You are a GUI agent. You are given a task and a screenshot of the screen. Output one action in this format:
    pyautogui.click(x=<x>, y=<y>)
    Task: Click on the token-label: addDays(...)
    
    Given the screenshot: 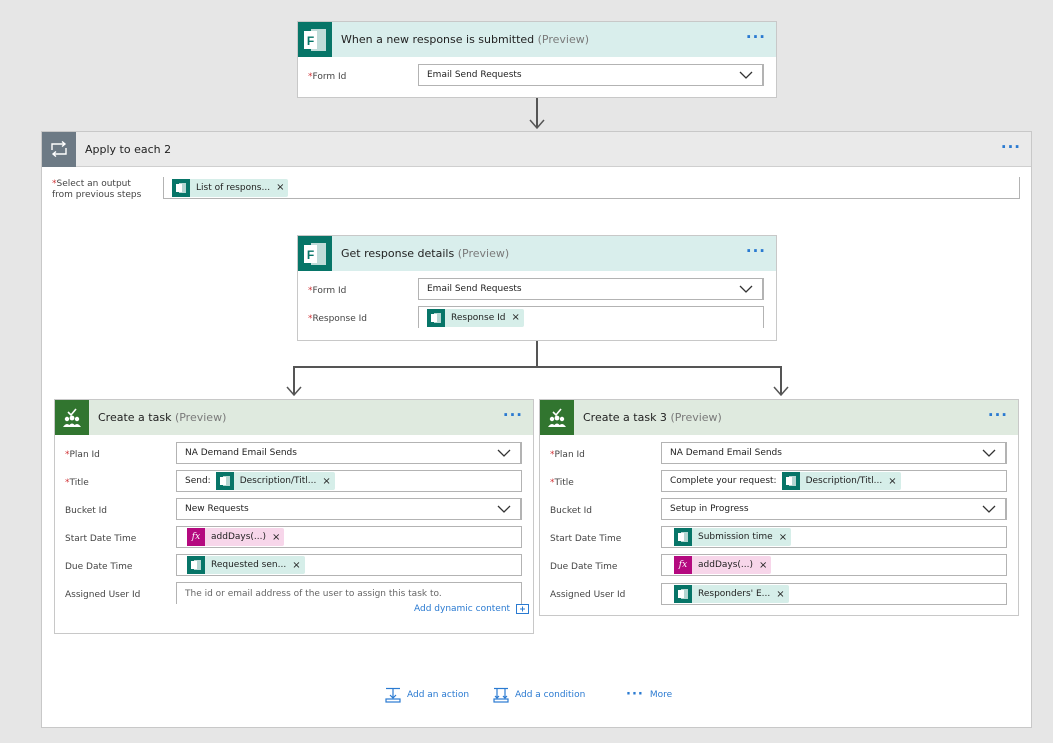 What is the action you would take?
    pyautogui.click(x=239, y=537)
    